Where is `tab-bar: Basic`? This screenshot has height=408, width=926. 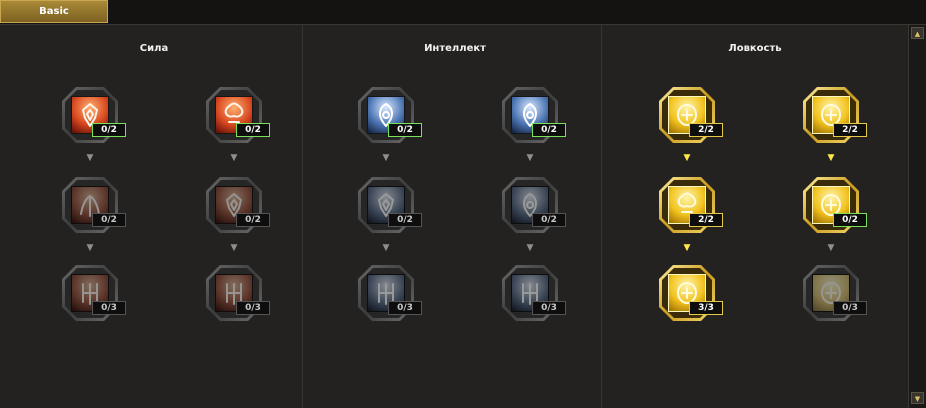 tab-bar: Basic is located at coordinates (463, 12).